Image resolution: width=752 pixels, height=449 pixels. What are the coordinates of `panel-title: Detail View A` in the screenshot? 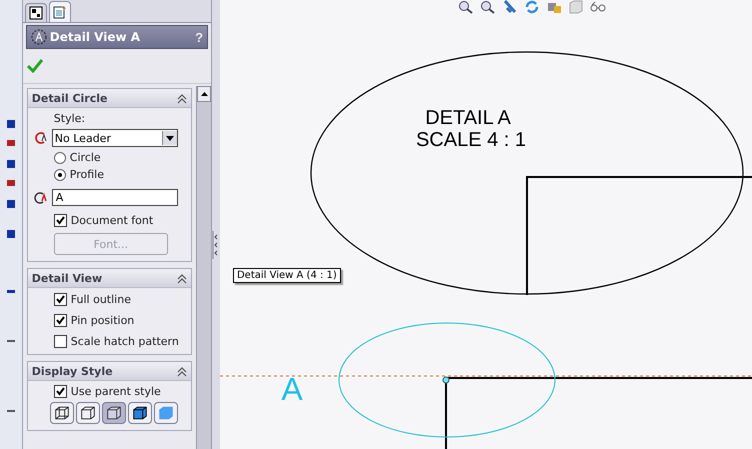 It's located at (96, 37).